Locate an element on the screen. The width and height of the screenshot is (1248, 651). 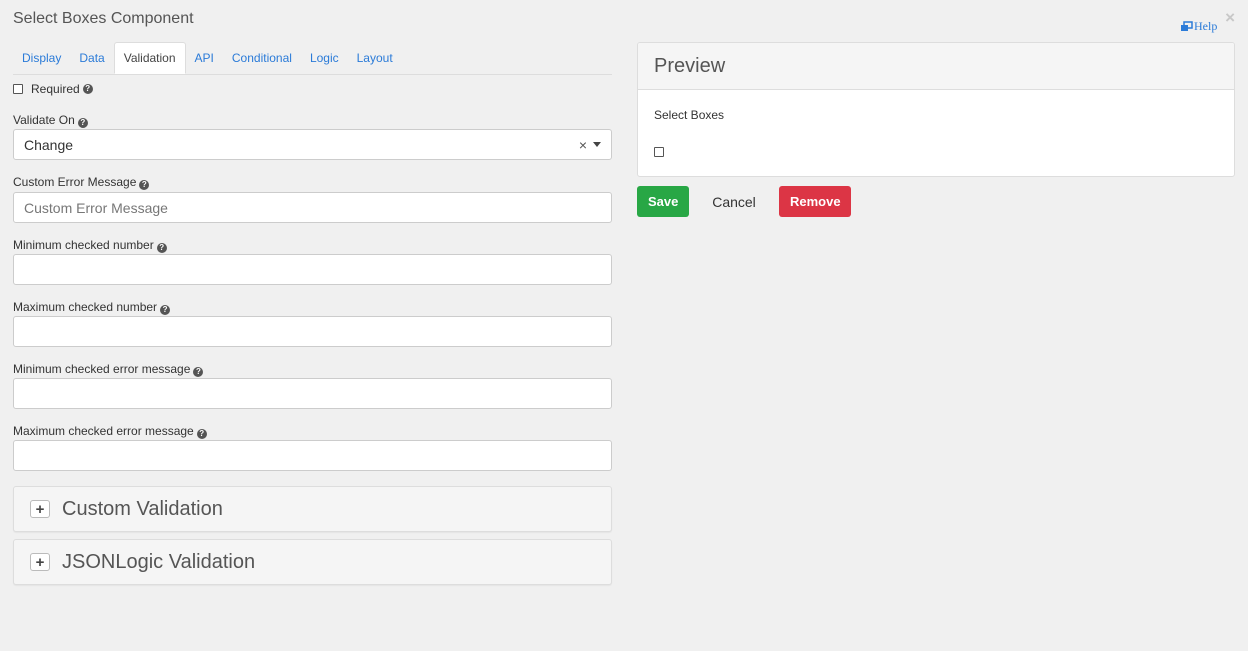
preview-title: Preview is located at coordinates (936, 66).